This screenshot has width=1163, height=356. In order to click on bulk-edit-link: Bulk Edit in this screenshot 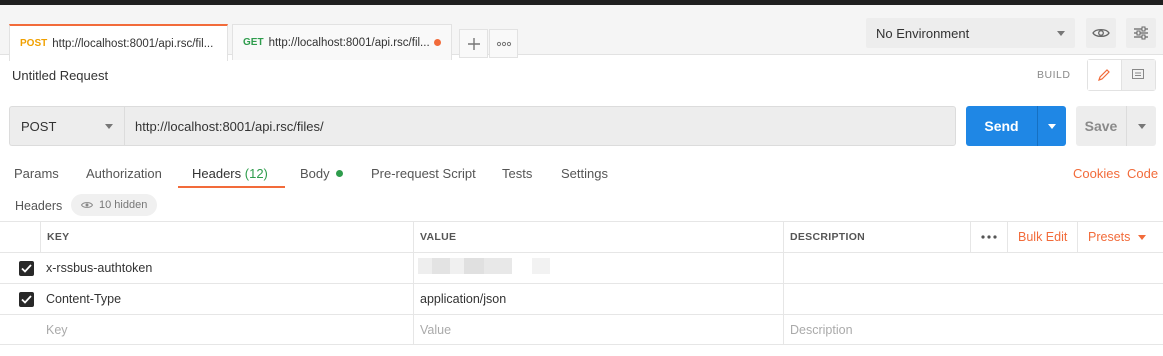, I will do `click(1042, 237)`.